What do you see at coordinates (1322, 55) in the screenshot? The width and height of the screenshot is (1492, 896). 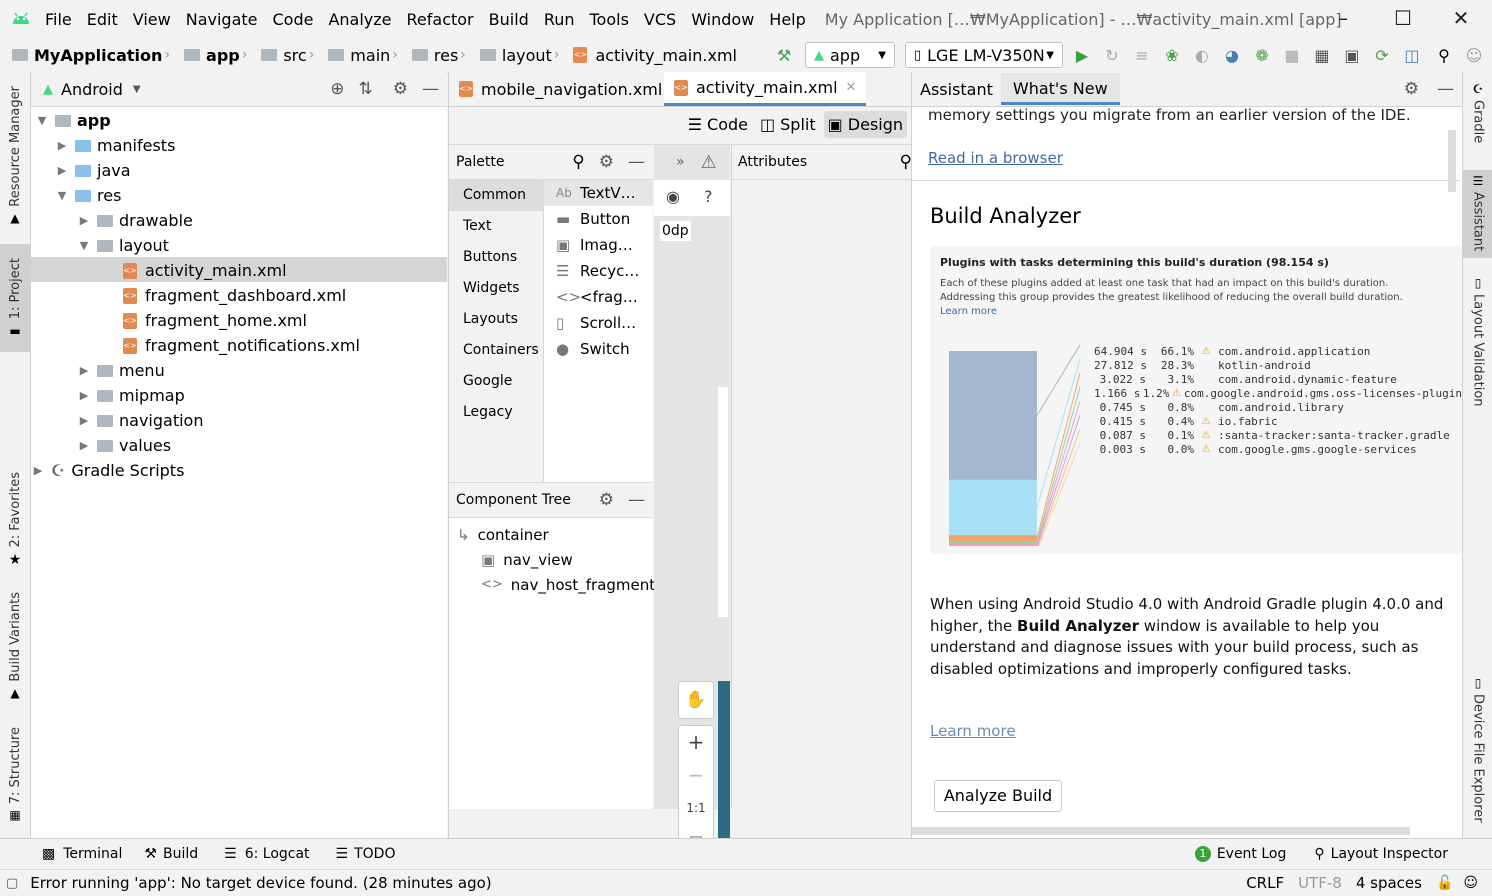 I see `sync-project-icon: ▦` at bounding box center [1322, 55].